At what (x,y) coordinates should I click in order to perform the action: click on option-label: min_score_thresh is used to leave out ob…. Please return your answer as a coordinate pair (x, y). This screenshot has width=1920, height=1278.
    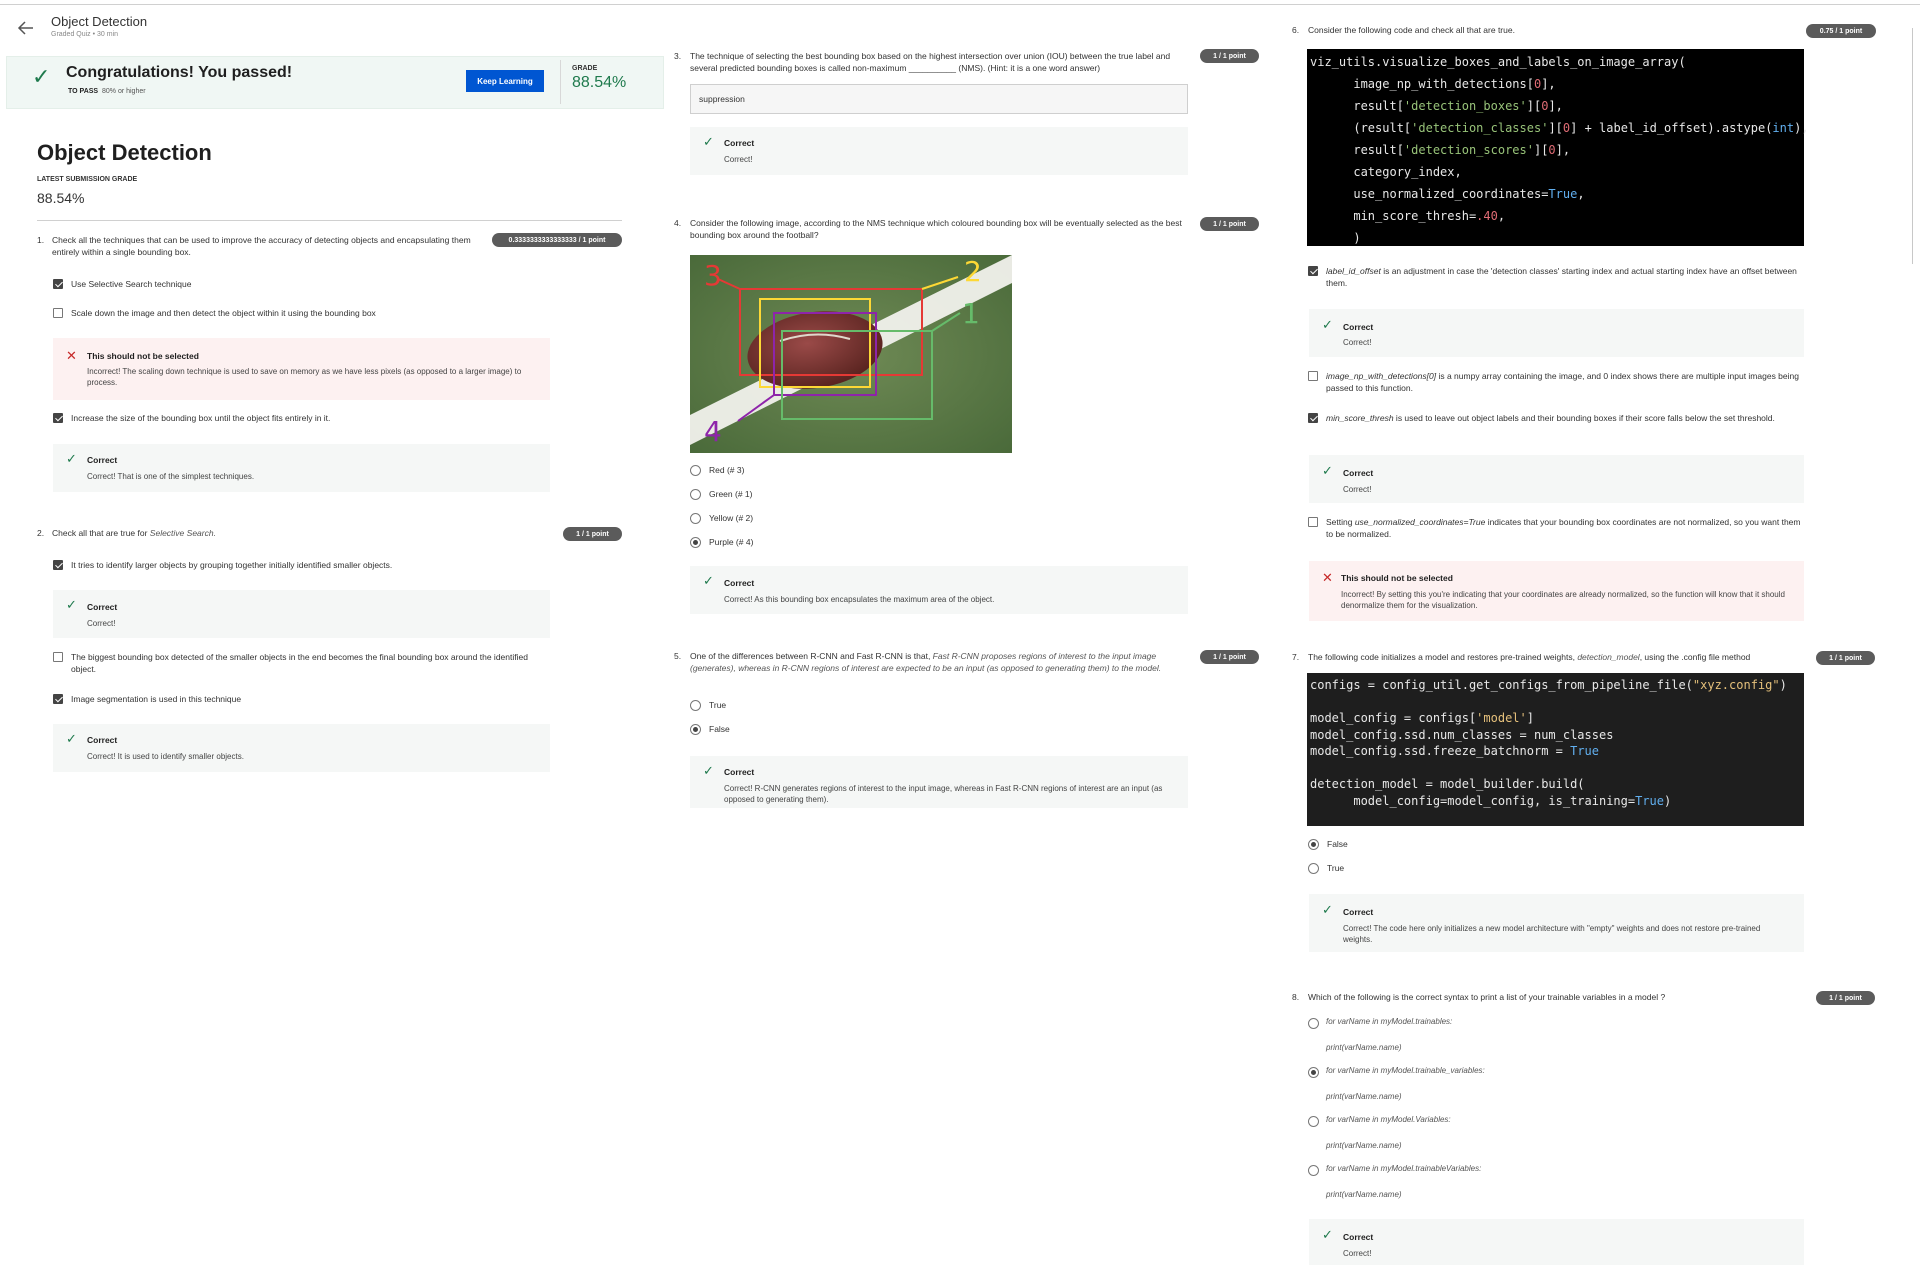
    Looking at the image, I should click on (1550, 418).